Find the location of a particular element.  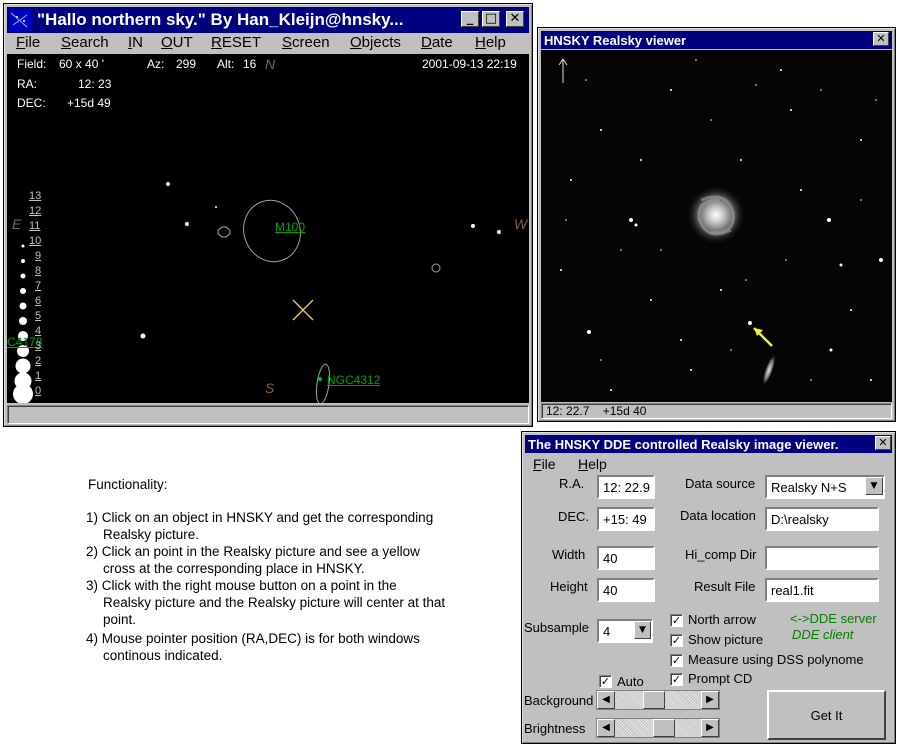

north-arrow-checkbox: ✓ is located at coordinates (676, 620).